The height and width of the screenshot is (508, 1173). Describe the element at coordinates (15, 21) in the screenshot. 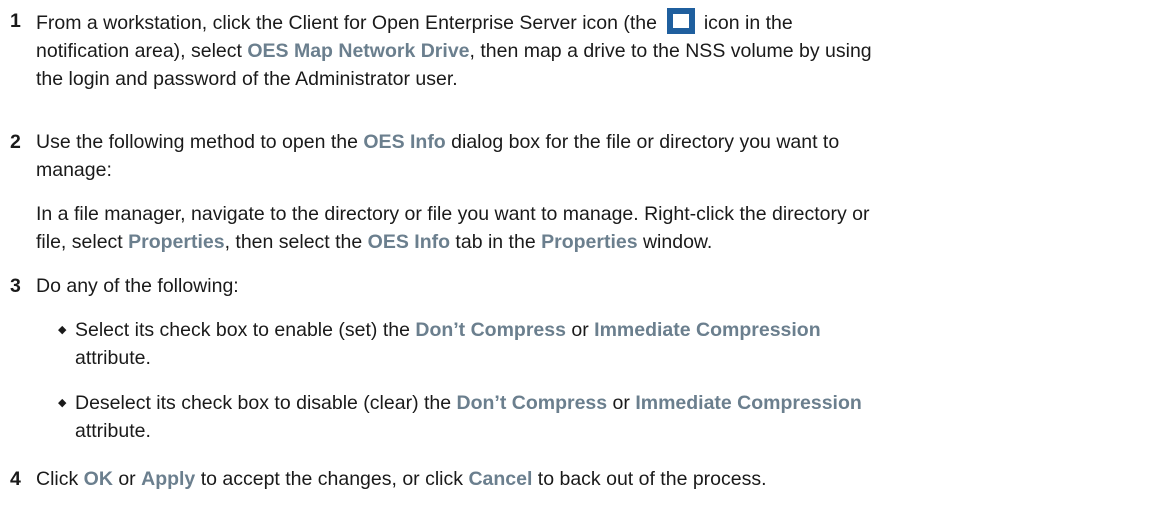

I see `step-number: 1` at that location.